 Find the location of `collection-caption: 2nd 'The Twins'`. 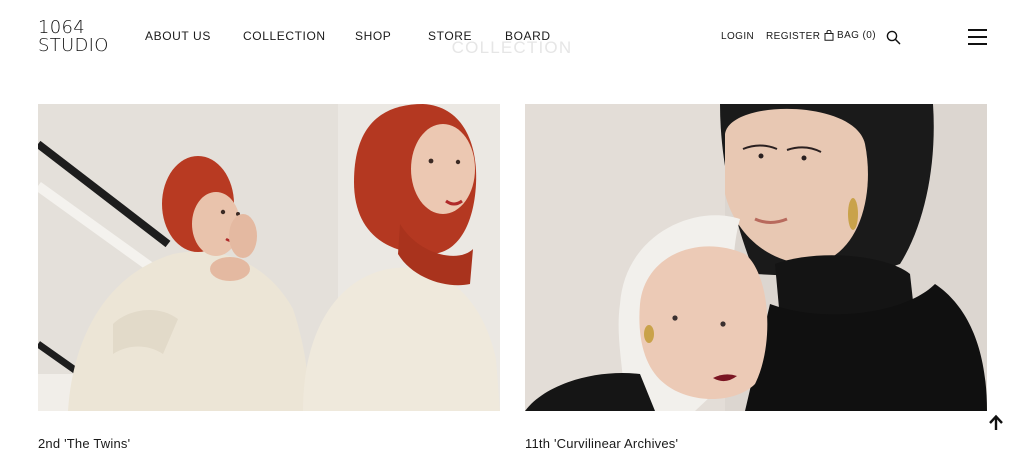

collection-caption: 2nd 'The Twins' is located at coordinates (84, 443).